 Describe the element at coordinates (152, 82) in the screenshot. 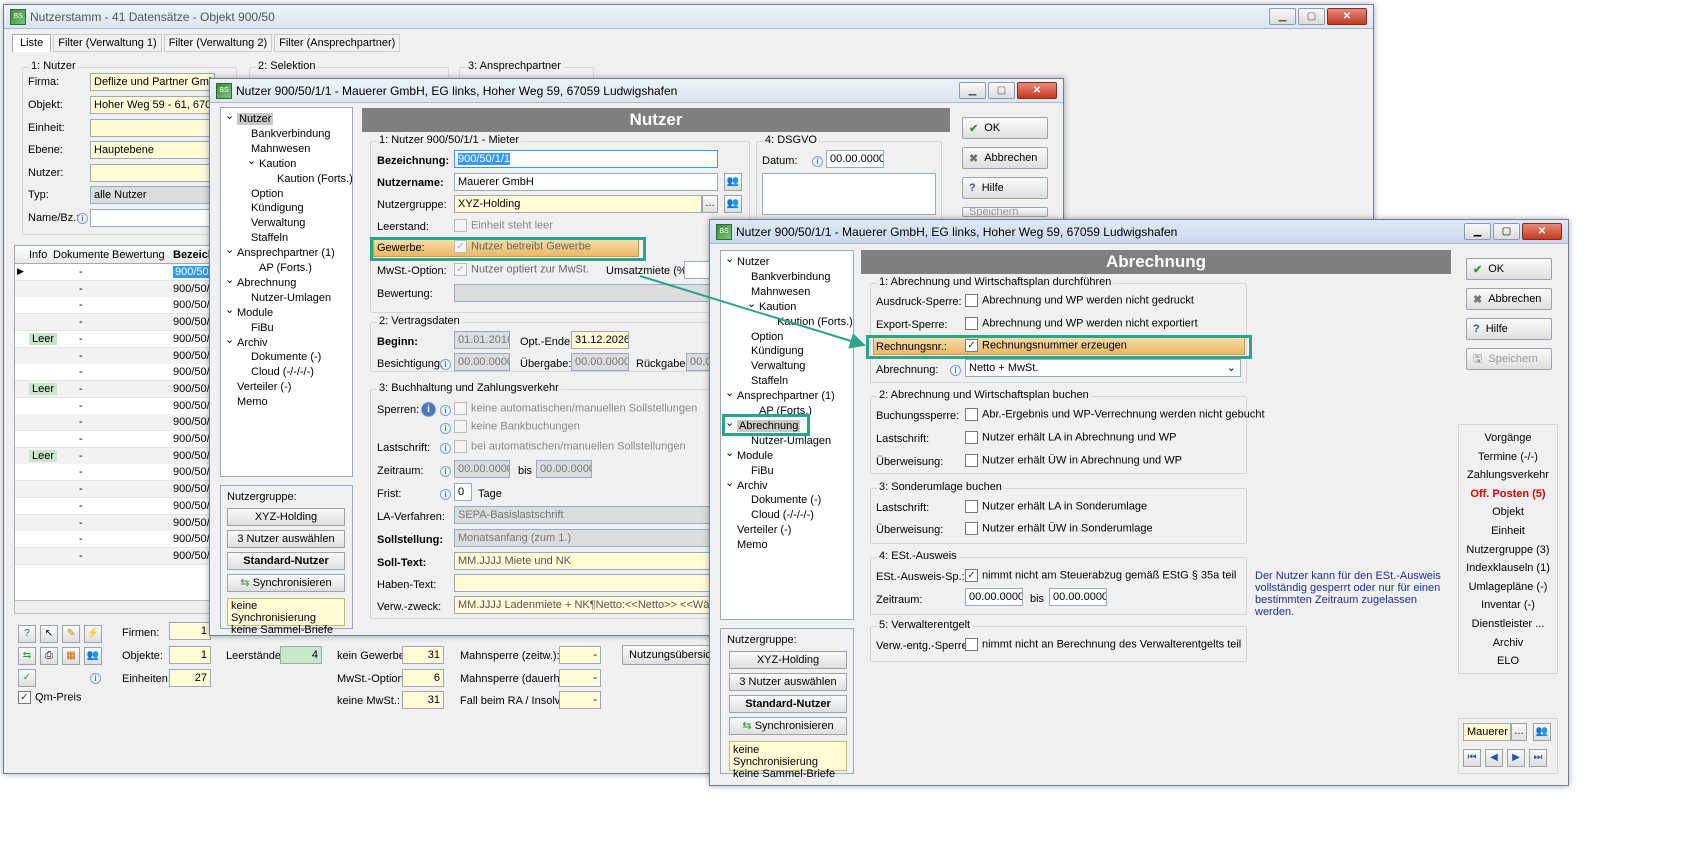

I see `firma-field: Deflize und Partner GmbH` at that location.